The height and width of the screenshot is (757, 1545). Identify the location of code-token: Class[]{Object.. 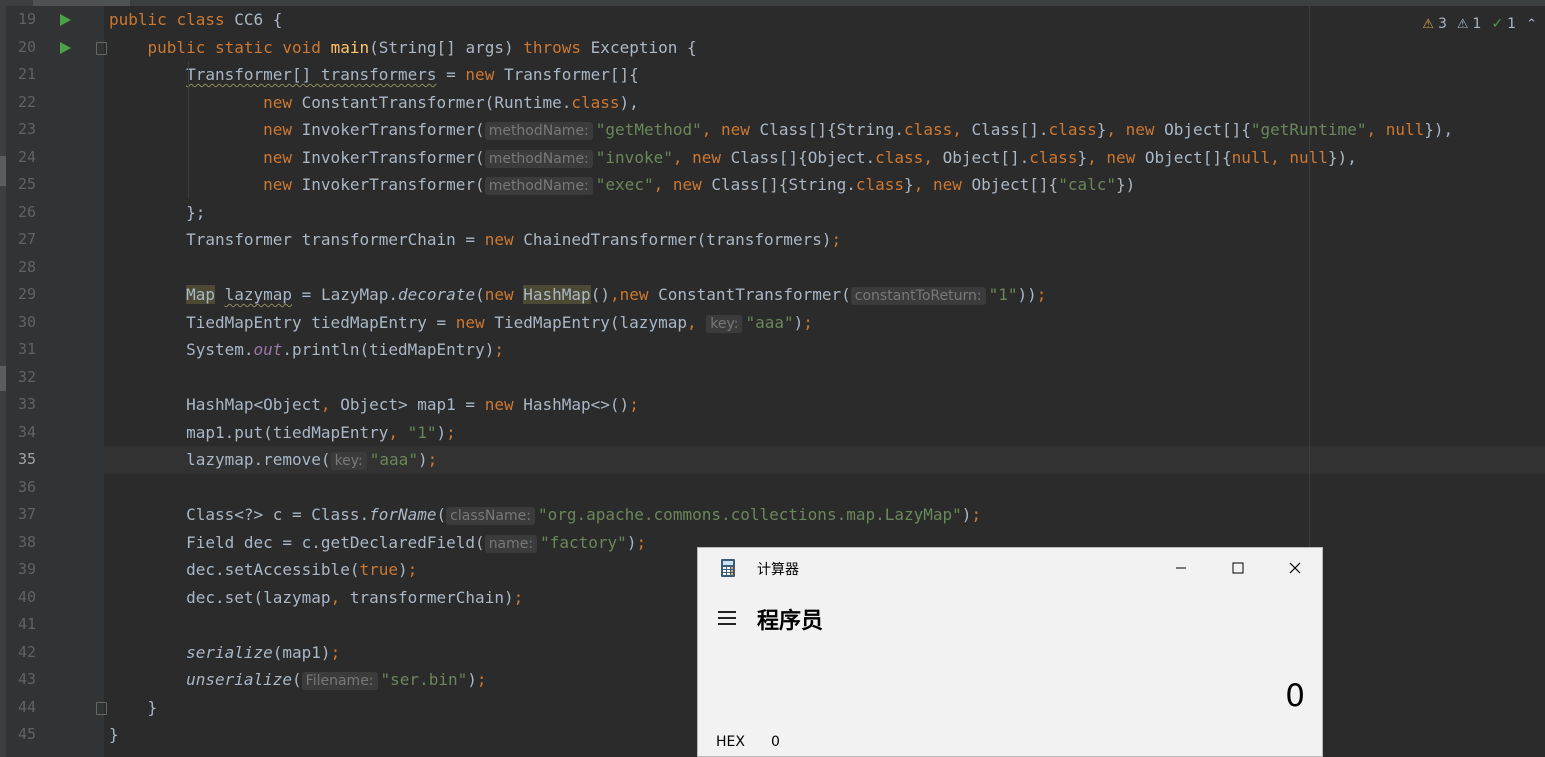
(803, 157).